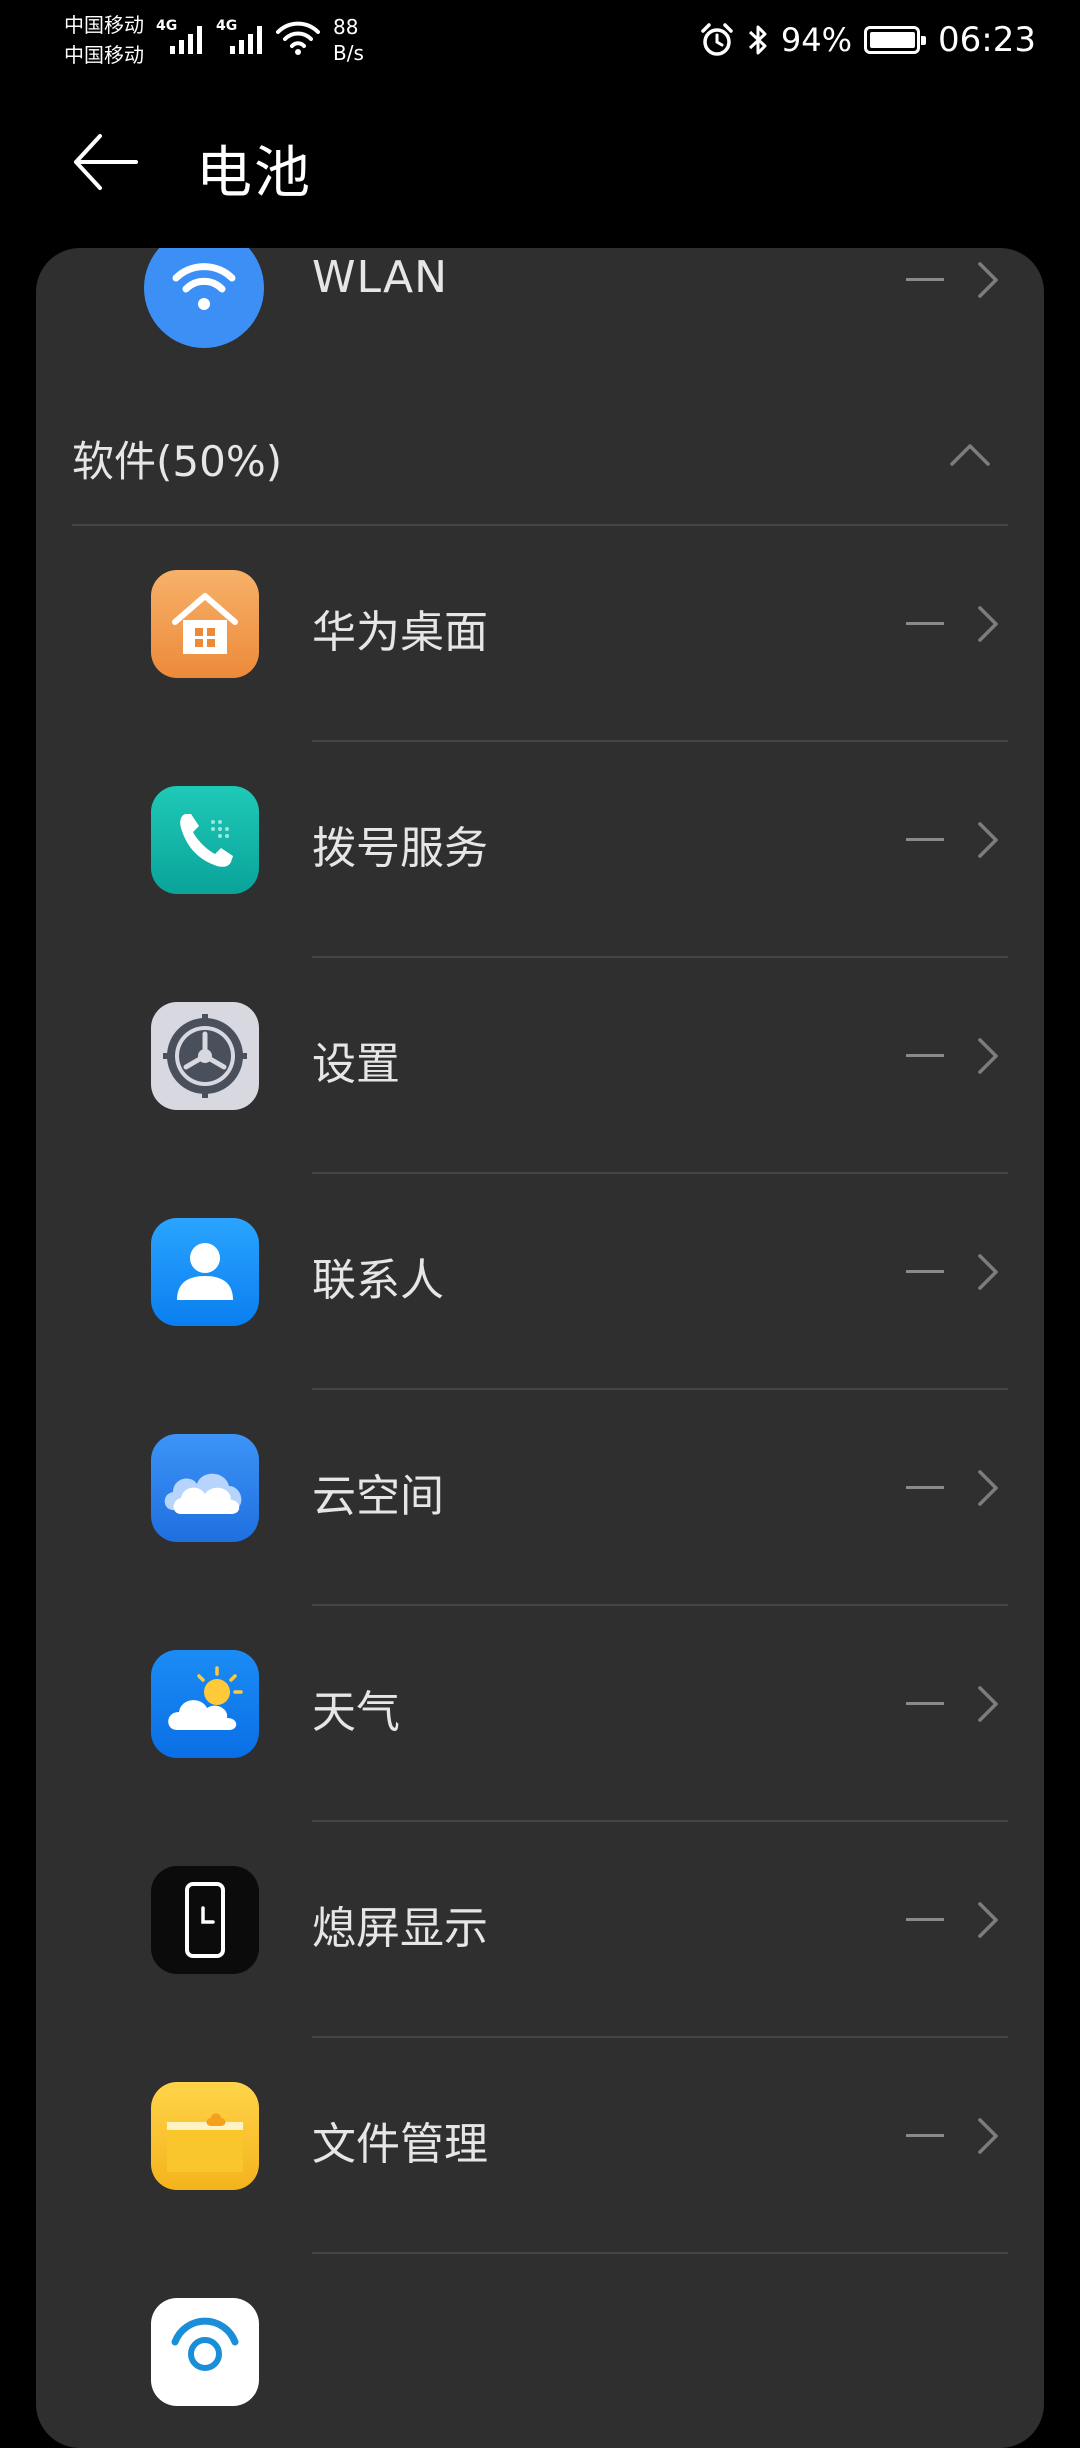  Describe the element at coordinates (540, 2146) in the screenshot. I see `list-item-file-manager: 文件管理` at that location.